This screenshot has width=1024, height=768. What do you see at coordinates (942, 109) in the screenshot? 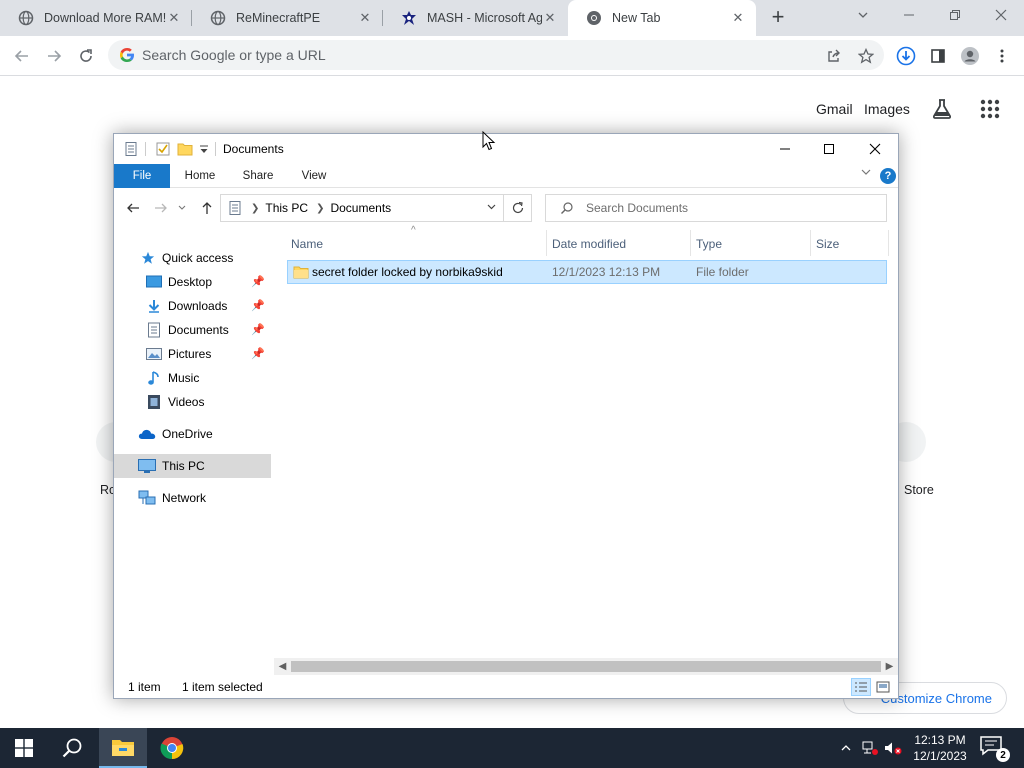
I see `labs-flask-icon` at bounding box center [942, 109].